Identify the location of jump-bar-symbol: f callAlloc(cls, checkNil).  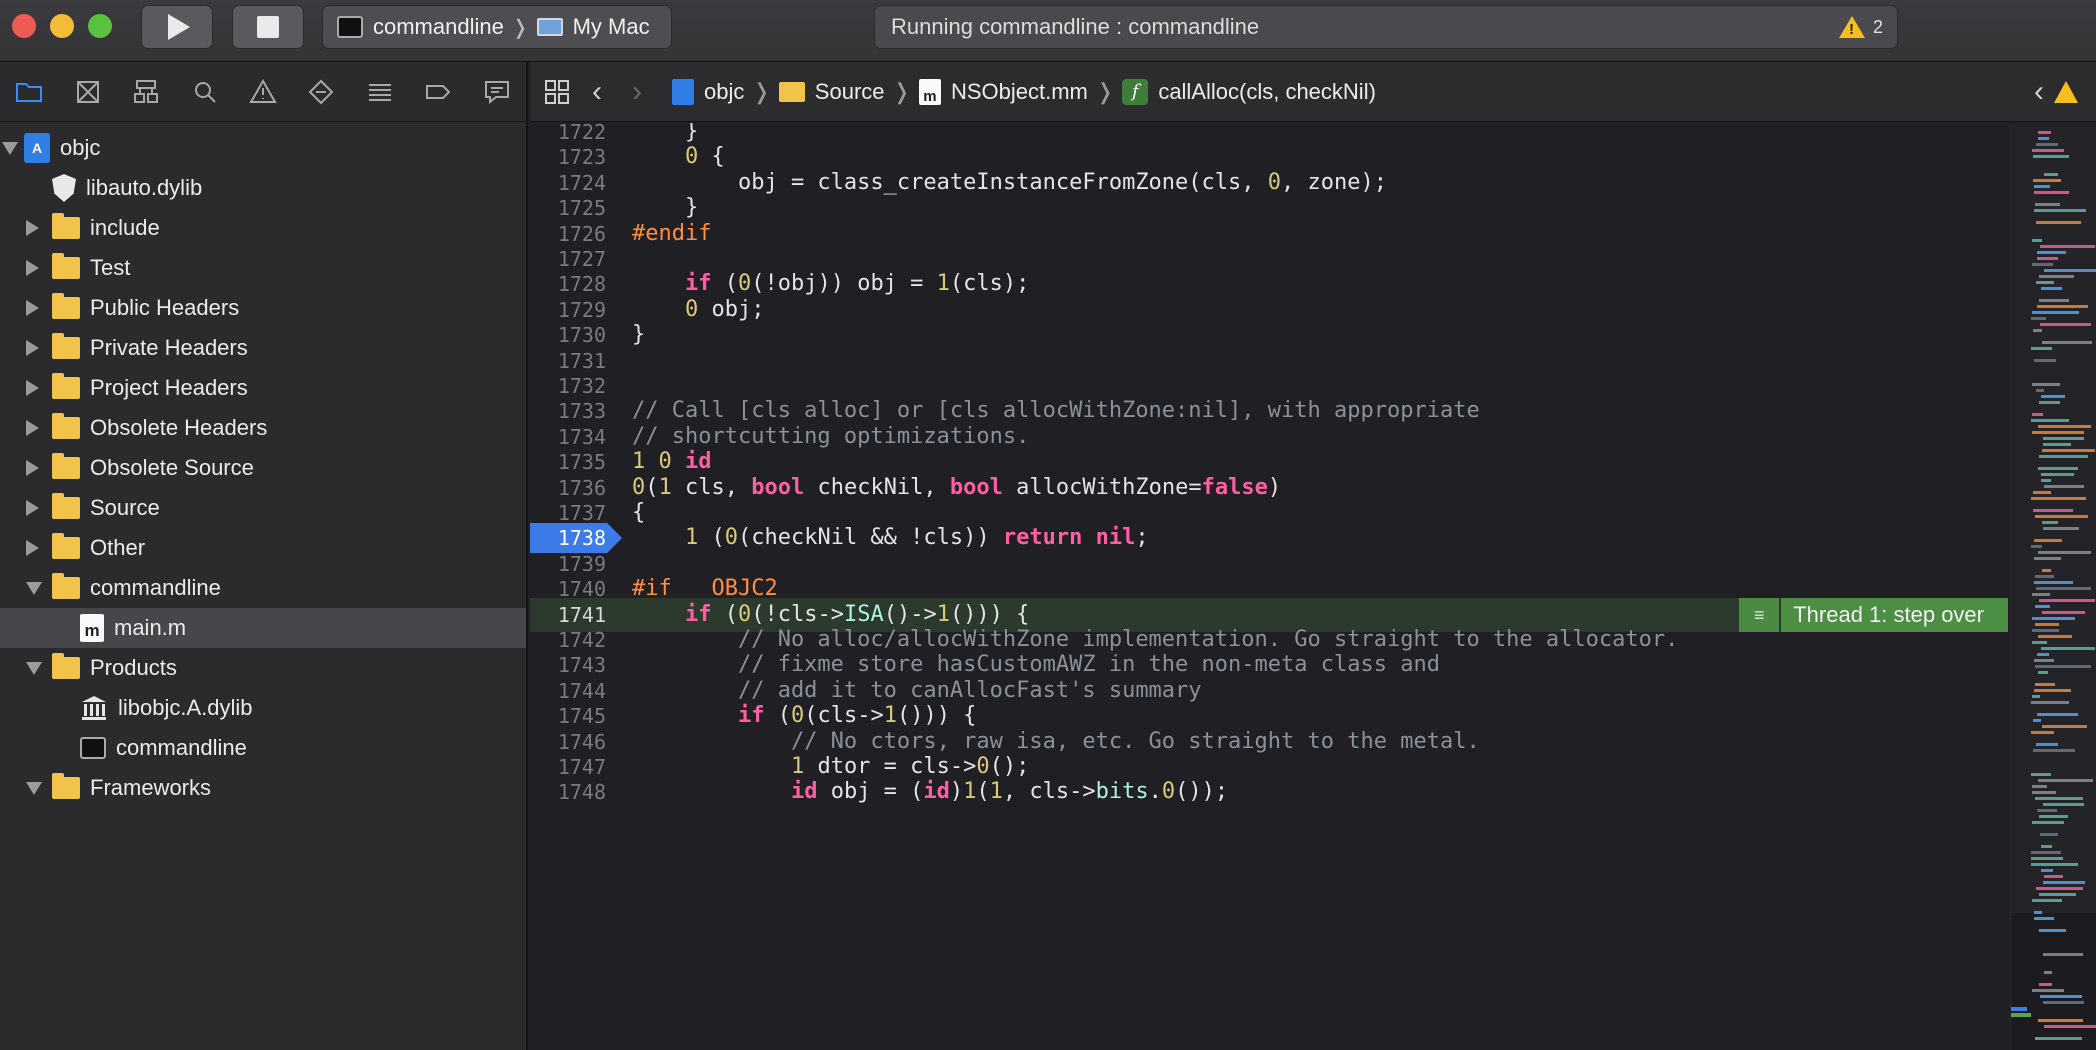
(1249, 91).